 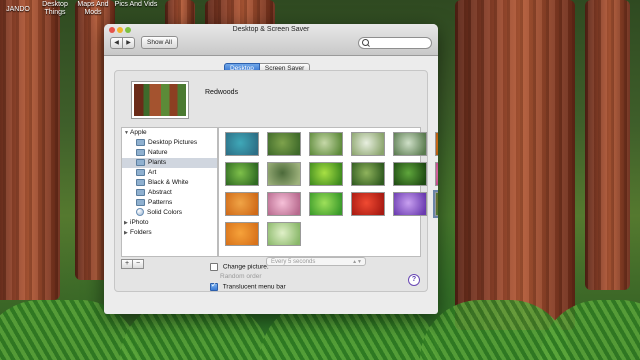 I want to click on chevron-right-icon: ▶, so click(x=128, y=43).